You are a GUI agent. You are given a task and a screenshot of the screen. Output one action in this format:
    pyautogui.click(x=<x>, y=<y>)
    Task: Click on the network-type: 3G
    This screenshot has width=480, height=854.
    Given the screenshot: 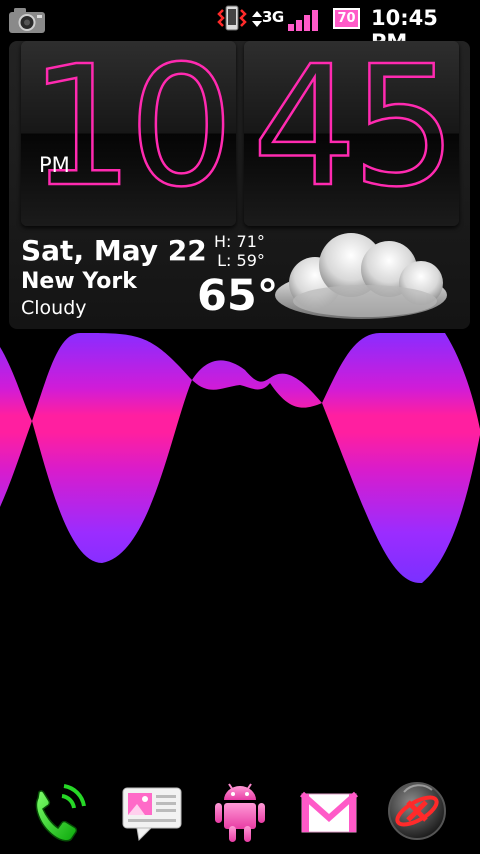 What is the action you would take?
    pyautogui.click(x=273, y=17)
    